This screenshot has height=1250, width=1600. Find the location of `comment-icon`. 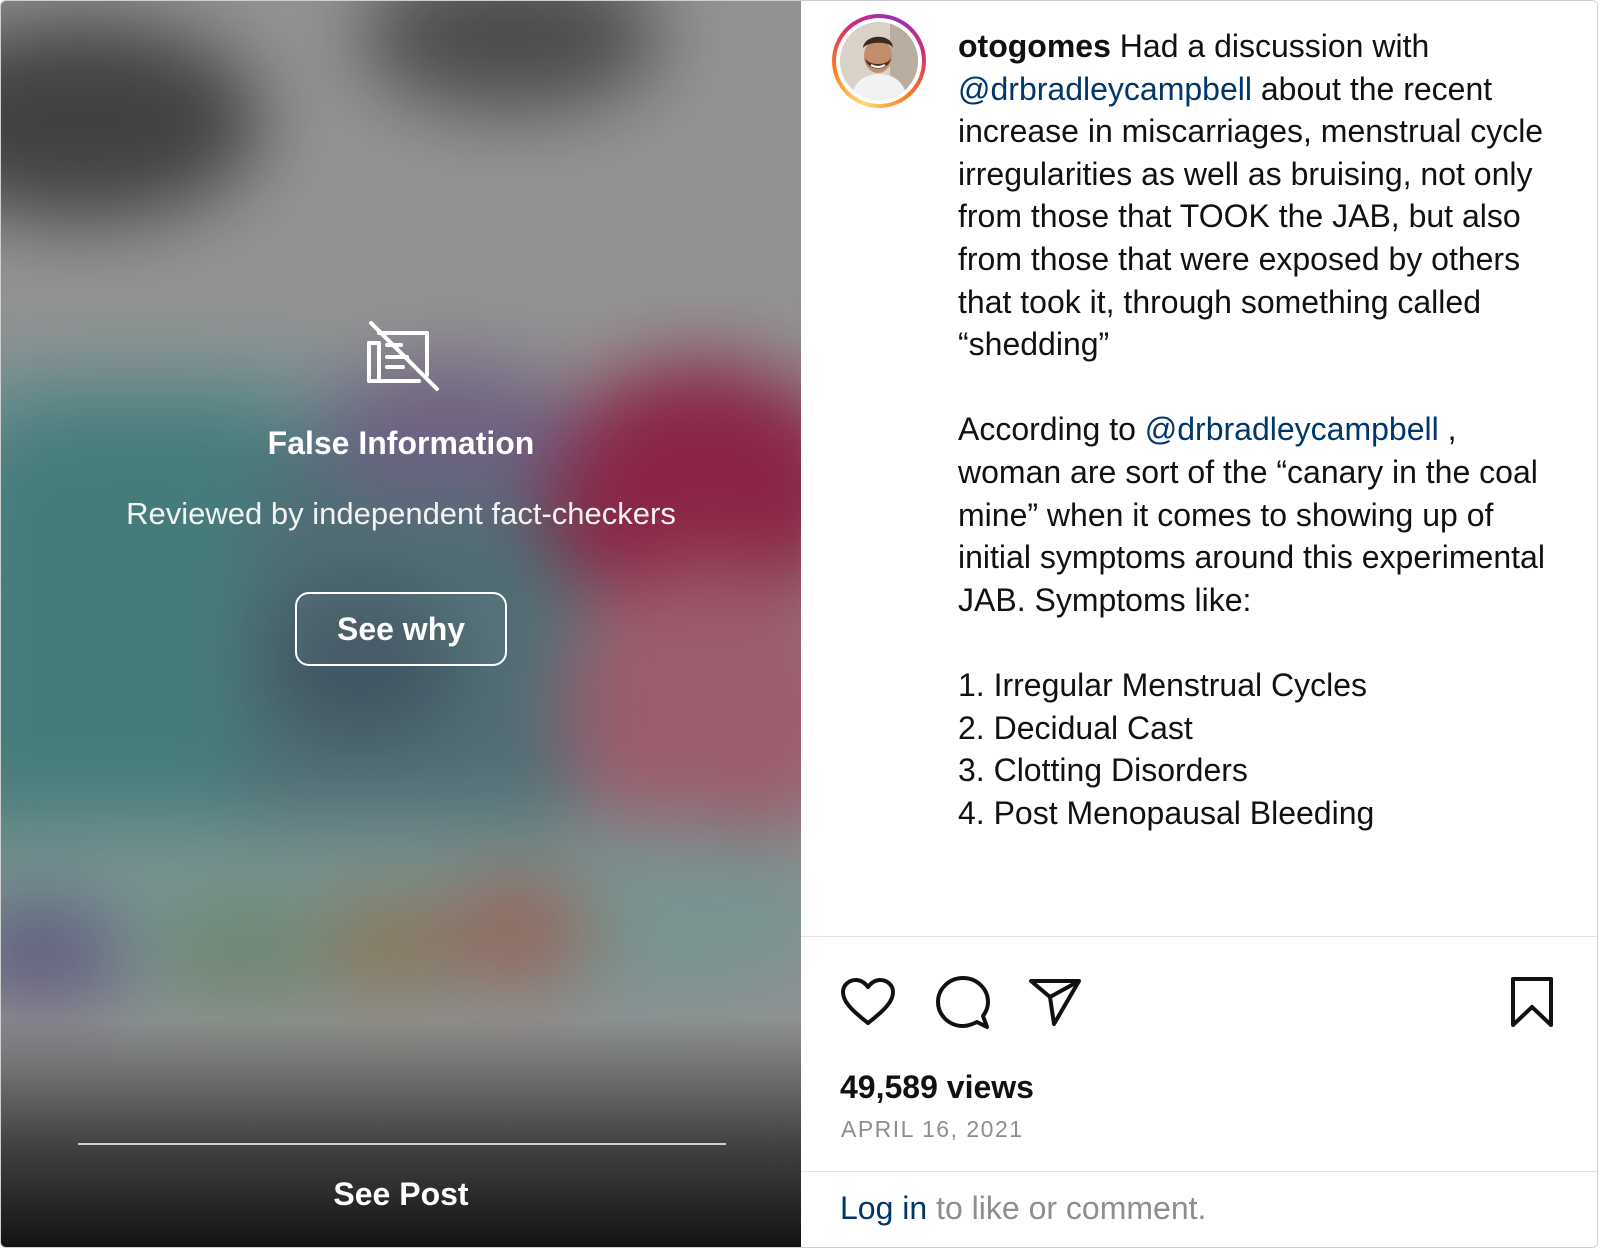

comment-icon is located at coordinates (963, 1002).